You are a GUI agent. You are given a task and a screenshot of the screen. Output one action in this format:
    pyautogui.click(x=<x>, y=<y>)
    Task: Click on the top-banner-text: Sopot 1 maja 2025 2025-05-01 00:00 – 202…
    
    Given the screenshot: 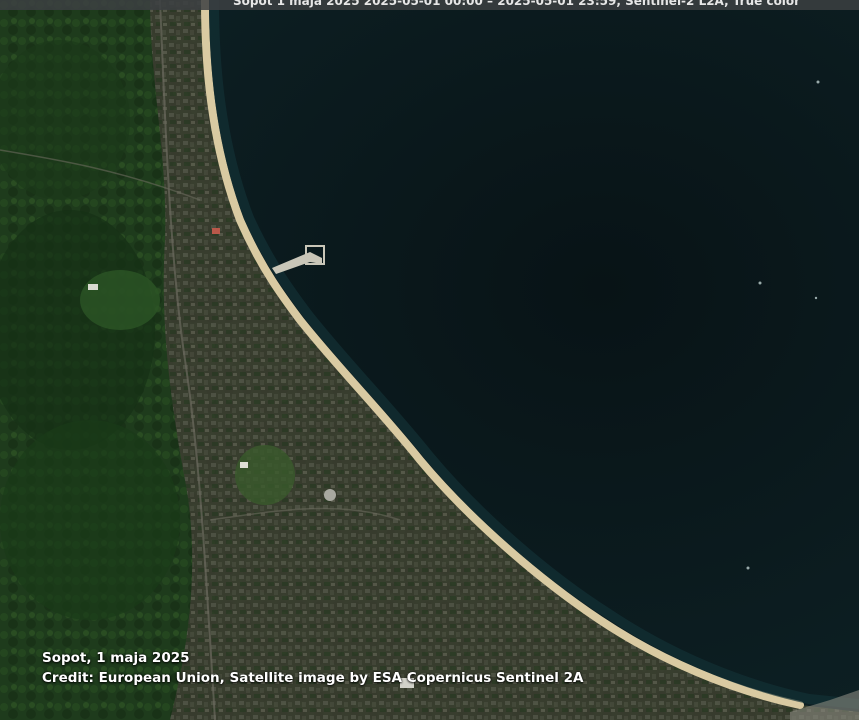 What is the action you would take?
    pyautogui.click(x=517, y=4)
    